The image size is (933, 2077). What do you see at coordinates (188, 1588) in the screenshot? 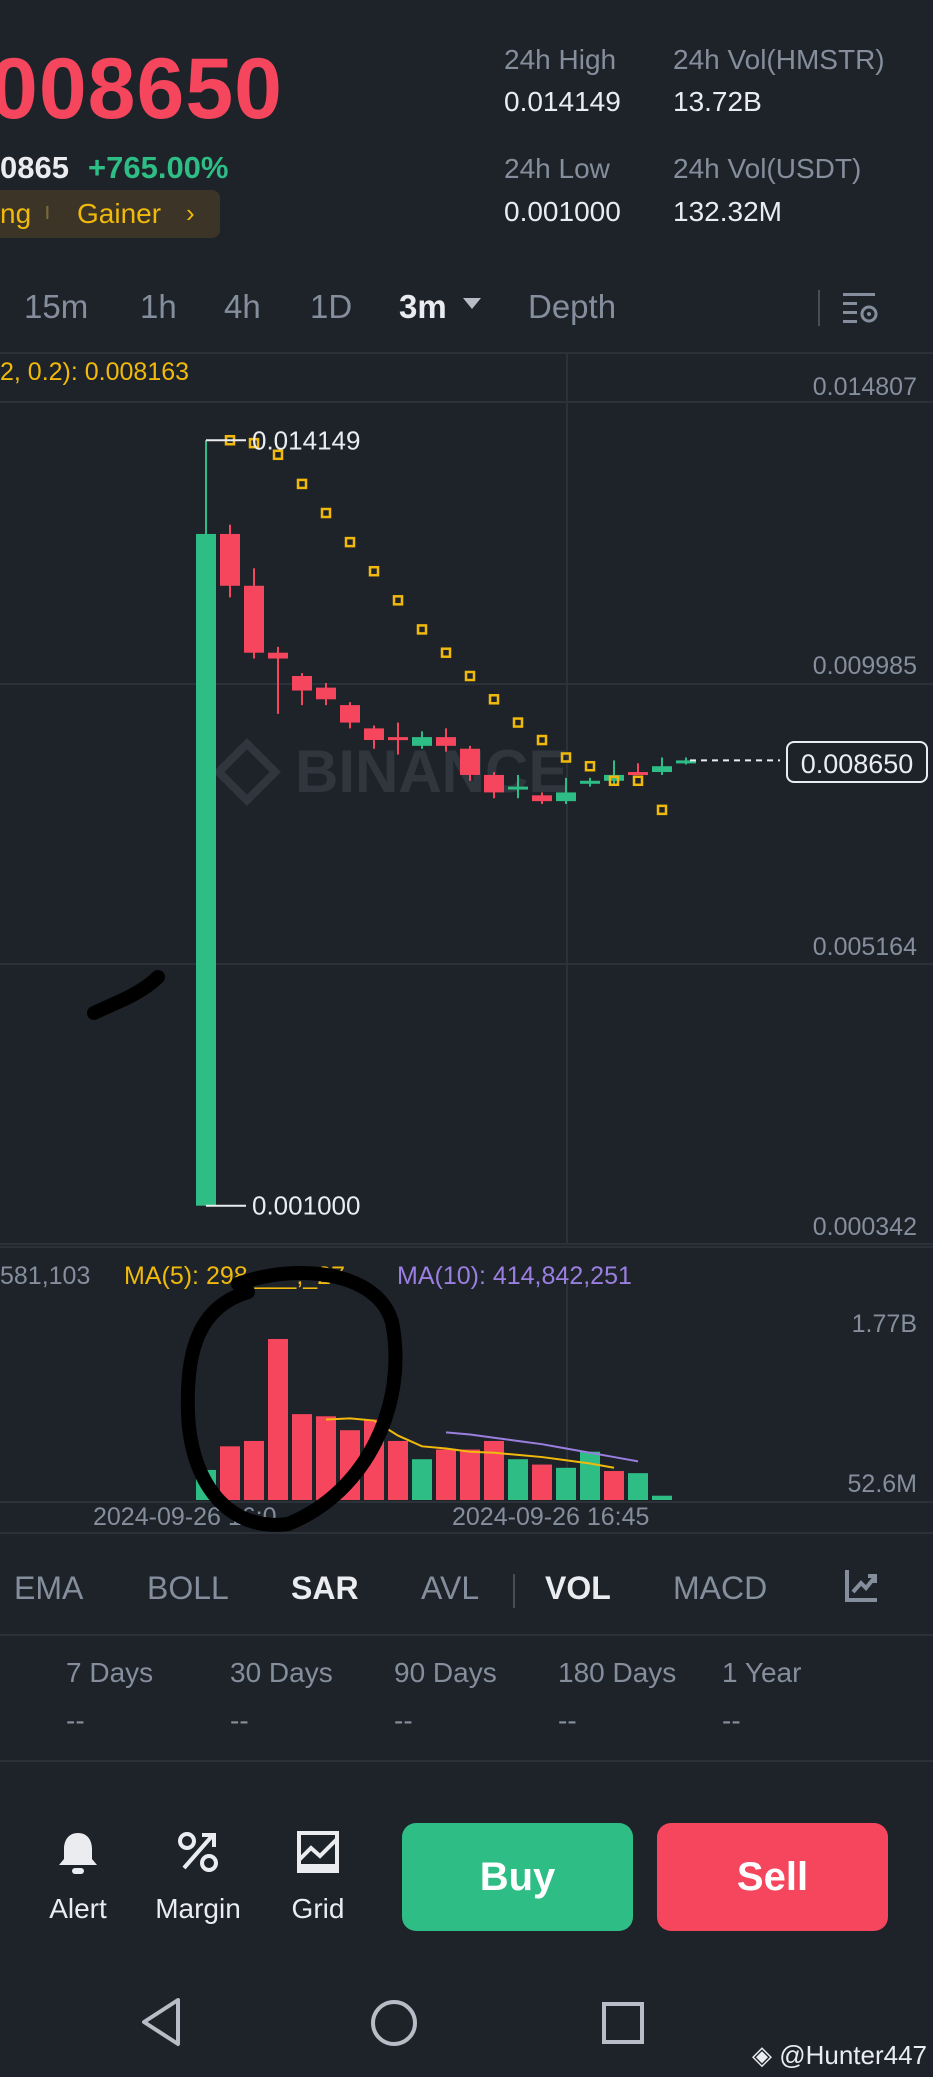
I see `tab-boll: BOLL` at bounding box center [188, 1588].